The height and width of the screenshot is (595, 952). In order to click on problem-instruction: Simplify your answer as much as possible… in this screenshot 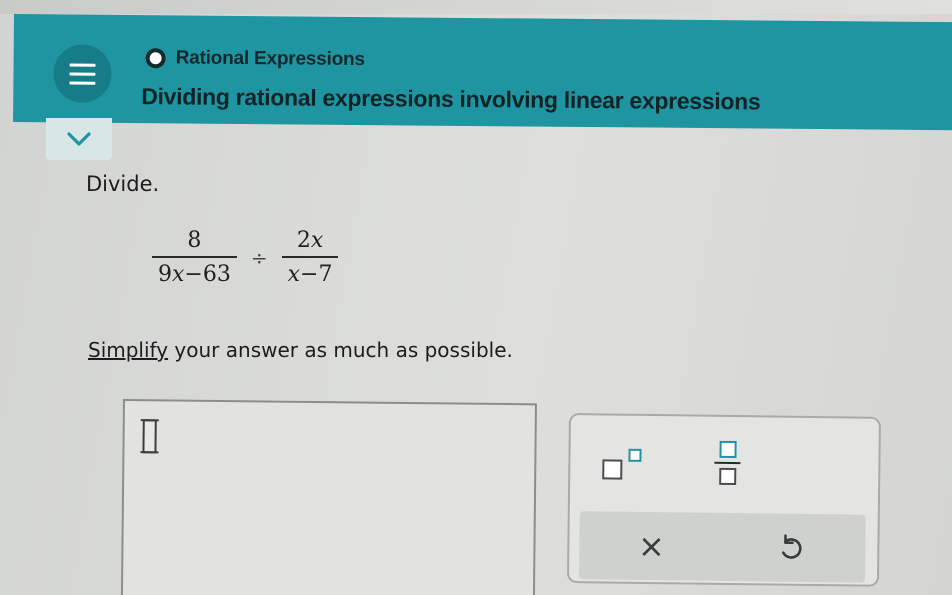, I will do `click(300, 350)`.